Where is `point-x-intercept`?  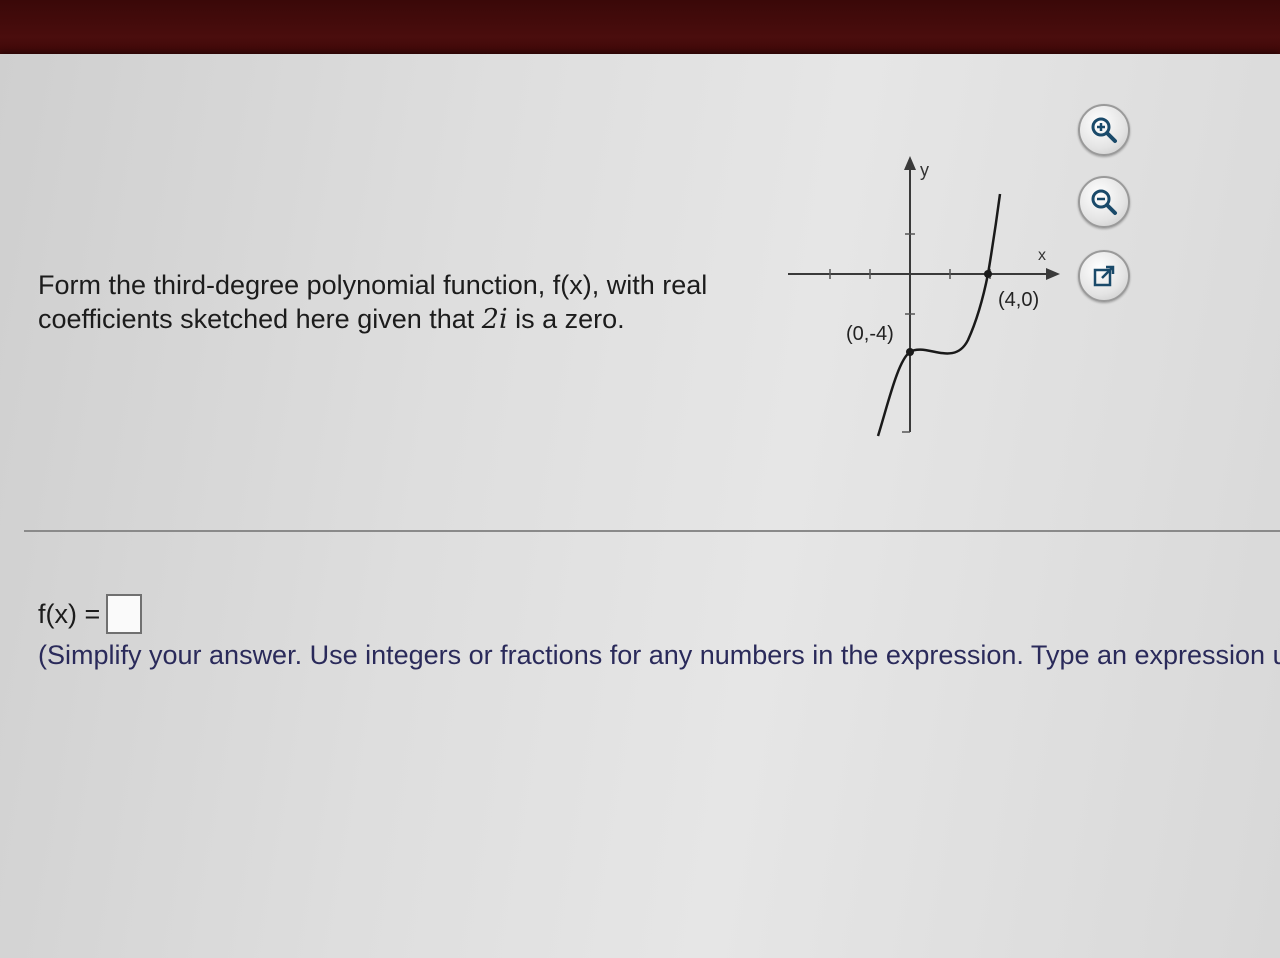
point-x-intercept is located at coordinates (988, 274).